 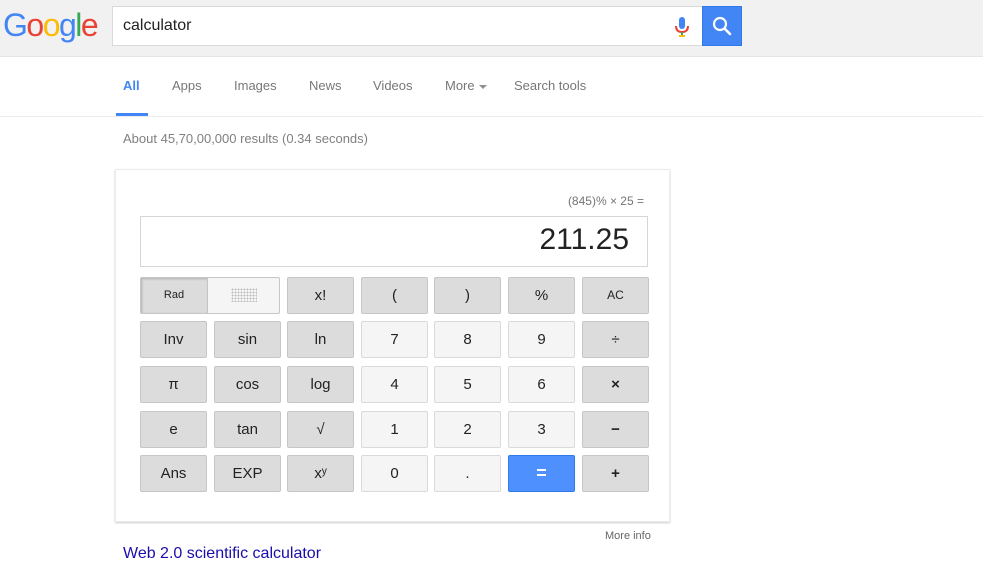 What do you see at coordinates (541, 429) in the screenshot?
I see `digit-3-key: 3` at bounding box center [541, 429].